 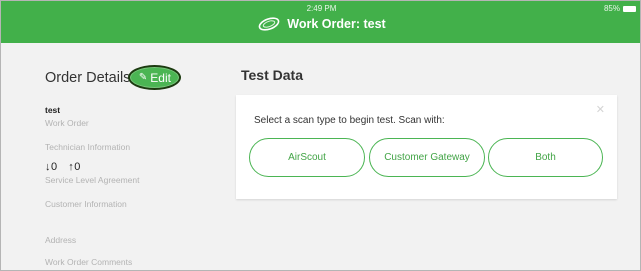 I want to click on close-icon: ✕, so click(x=600, y=109).